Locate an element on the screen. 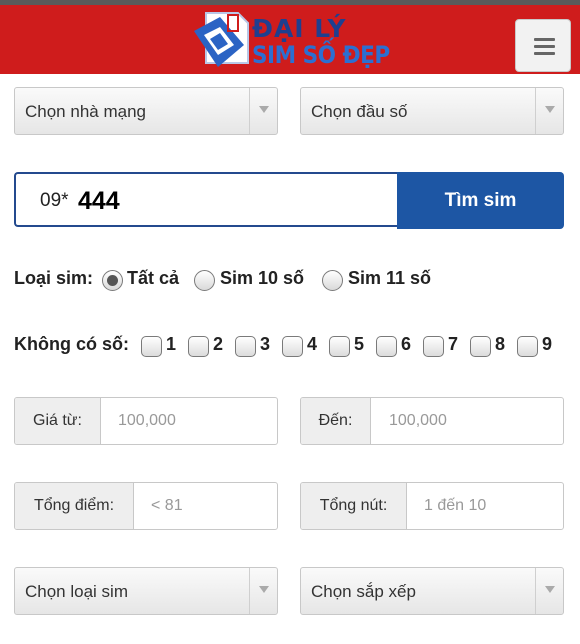 The width and height of the screenshot is (580, 644). price-to-field: Đến: 100,000 is located at coordinates (432, 421).